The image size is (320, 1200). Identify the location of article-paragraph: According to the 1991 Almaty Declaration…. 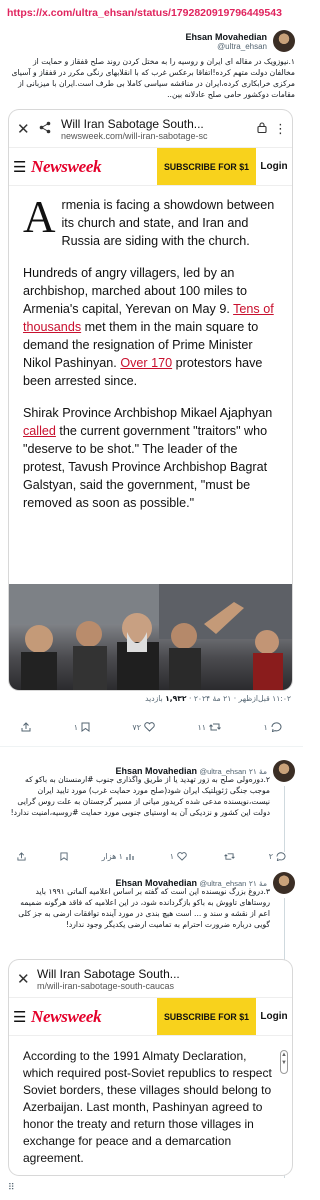
(147, 1107).